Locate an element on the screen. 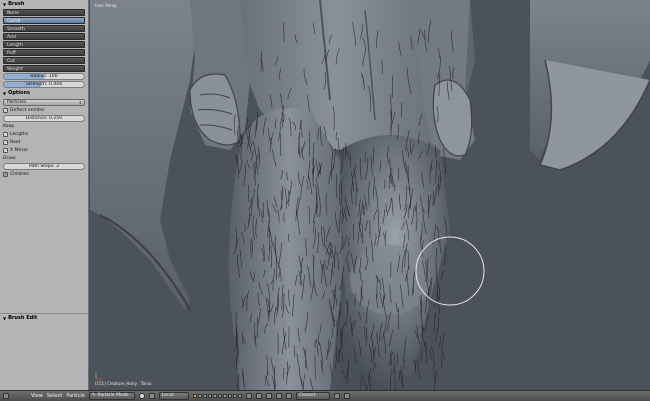 The image size is (650, 401). brush-tool-list: None Comb Smooth Add Length Puff Cut Weight is located at coordinates (44, 40).